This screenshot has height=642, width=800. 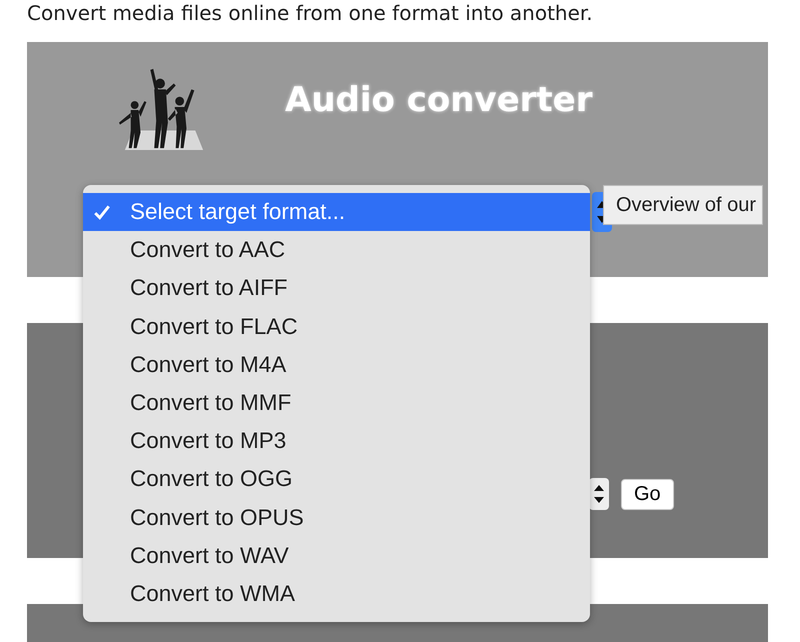 What do you see at coordinates (336, 250) in the screenshot?
I see `format-option: Convert to AAC` at bounding box center [336, 250].